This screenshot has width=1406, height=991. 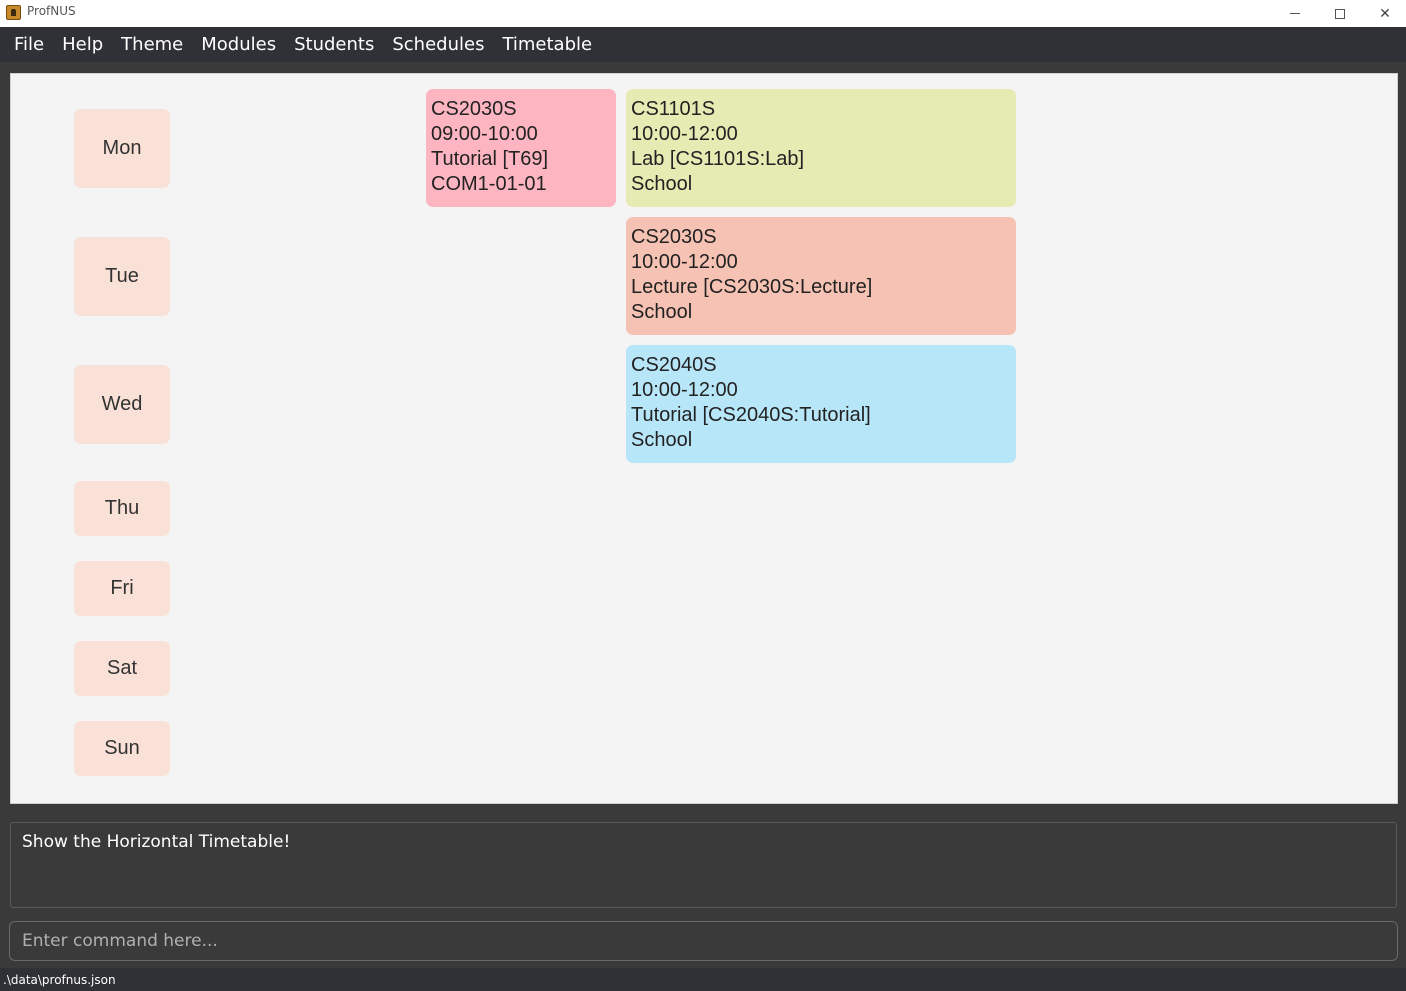 I want to click on menu-file: File, so click(x=29, y=44).